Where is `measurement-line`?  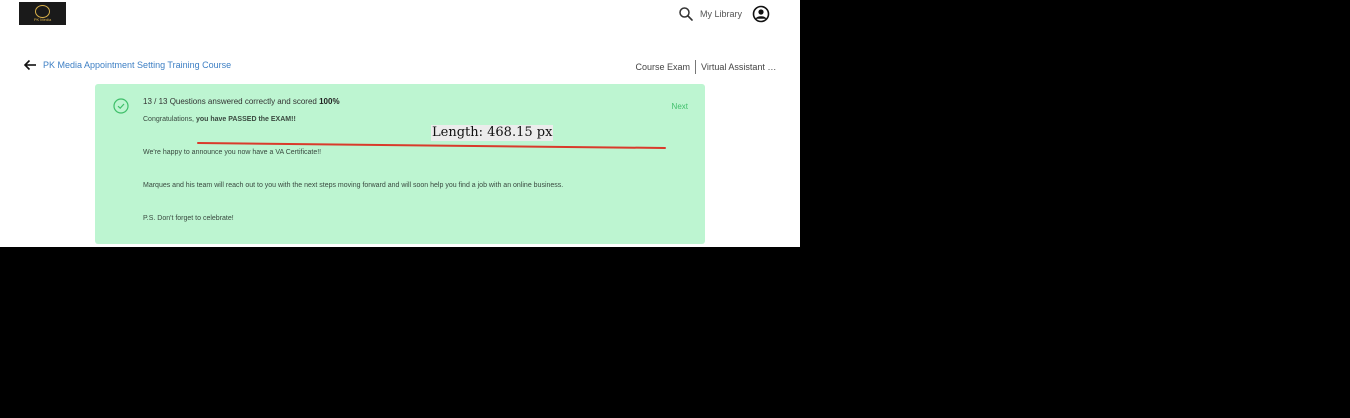
measurement-line is located at coordinates (431, 145).